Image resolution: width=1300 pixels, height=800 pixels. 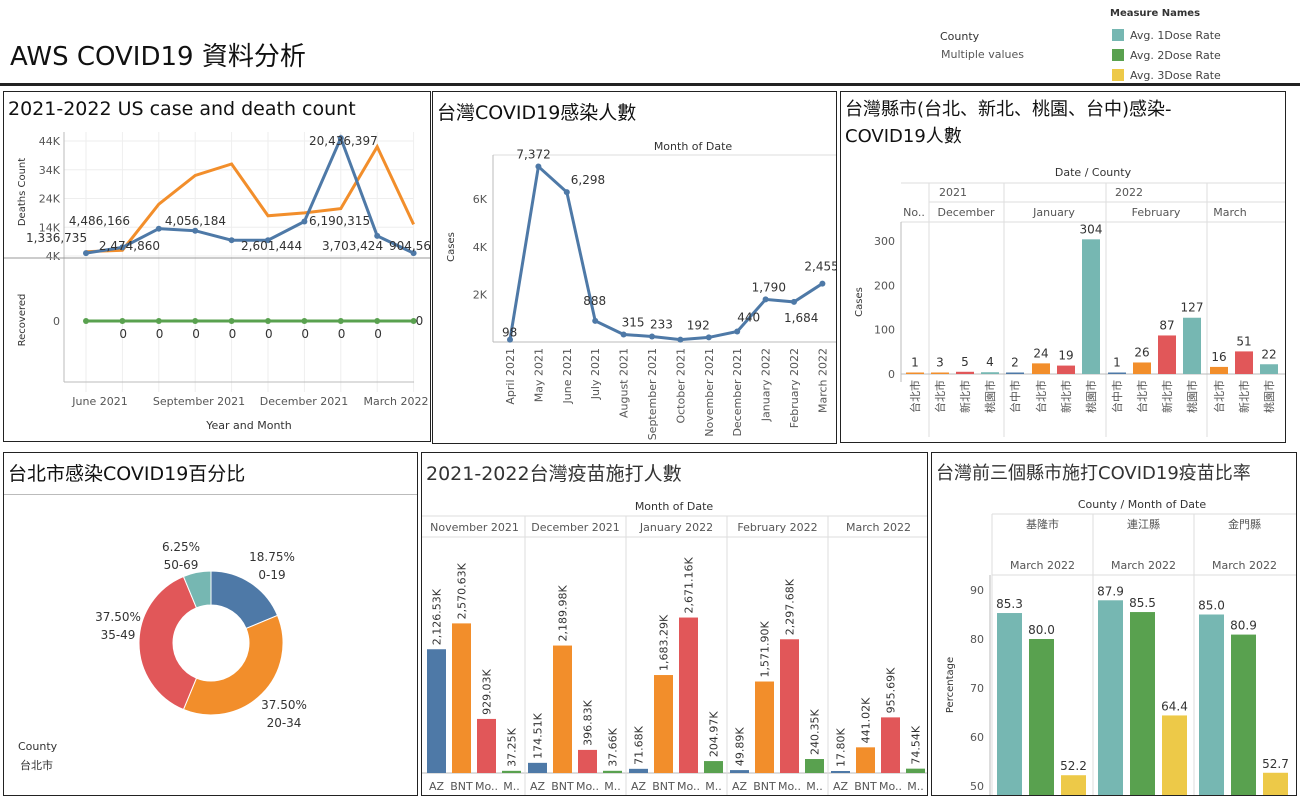 What do you see at coordinates (966, 212) in the screenshot?
I see `city-month-label: December` at bounding box center [966, 212].